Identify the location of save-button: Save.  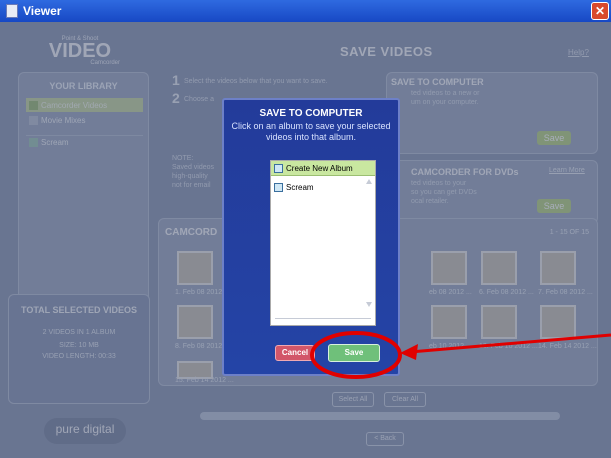
(354, 353).